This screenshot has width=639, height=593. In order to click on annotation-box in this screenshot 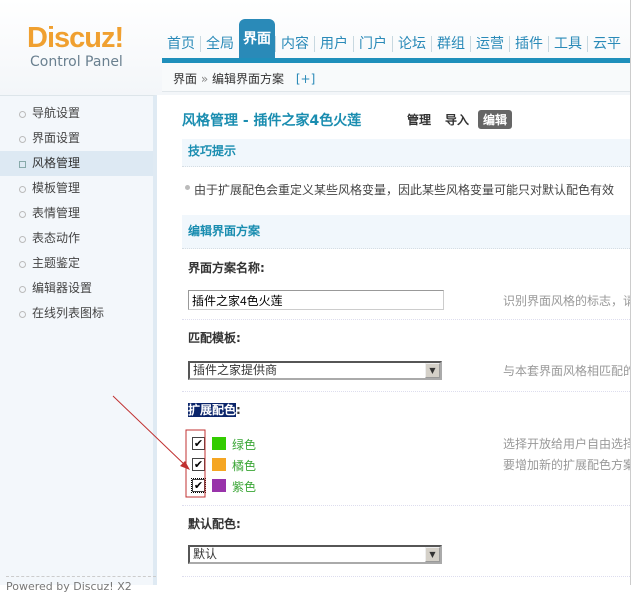, I will do `click(195, 463)`.